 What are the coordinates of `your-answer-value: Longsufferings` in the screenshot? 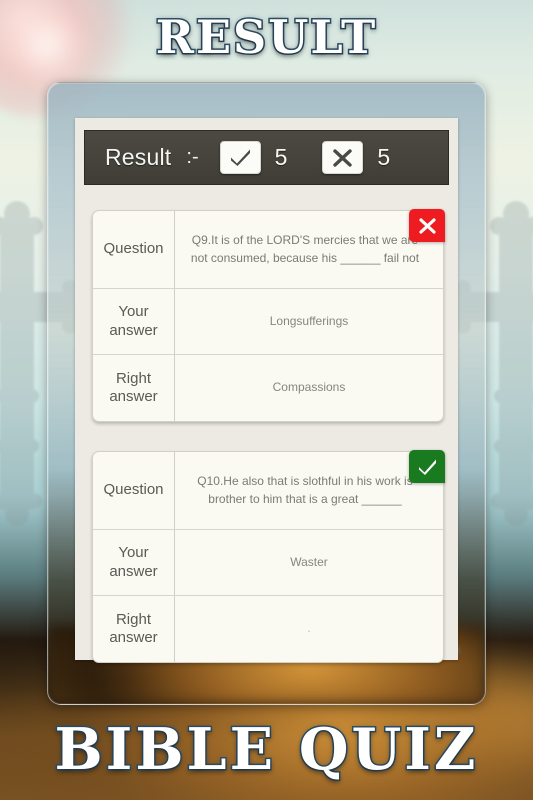 It's located at (309, 320).